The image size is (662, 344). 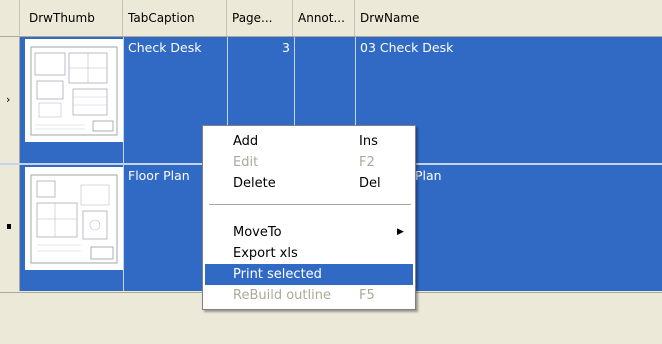 What do you see at coordinates (309, 253) in the screenshot?
I see `menu-item-export-xls: Export xls` at bounding box center [309, 253].